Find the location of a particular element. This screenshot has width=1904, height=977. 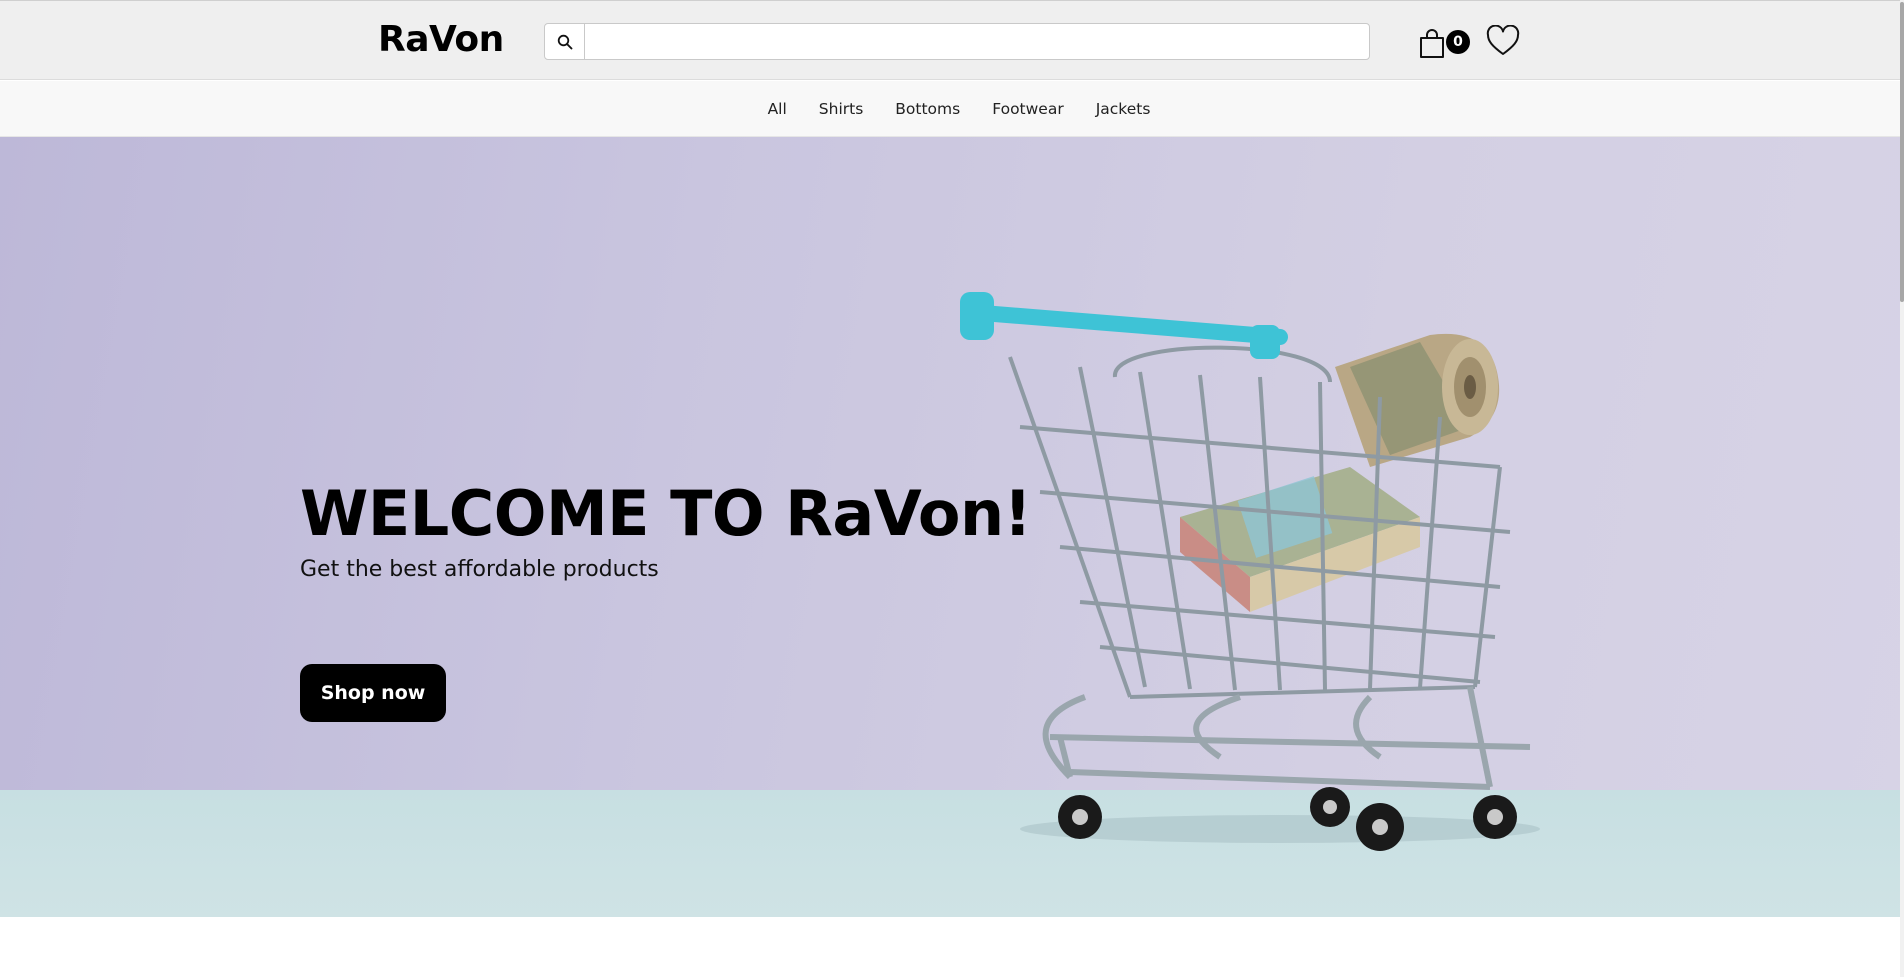

money-roll is located at coordinates (1417, 400).